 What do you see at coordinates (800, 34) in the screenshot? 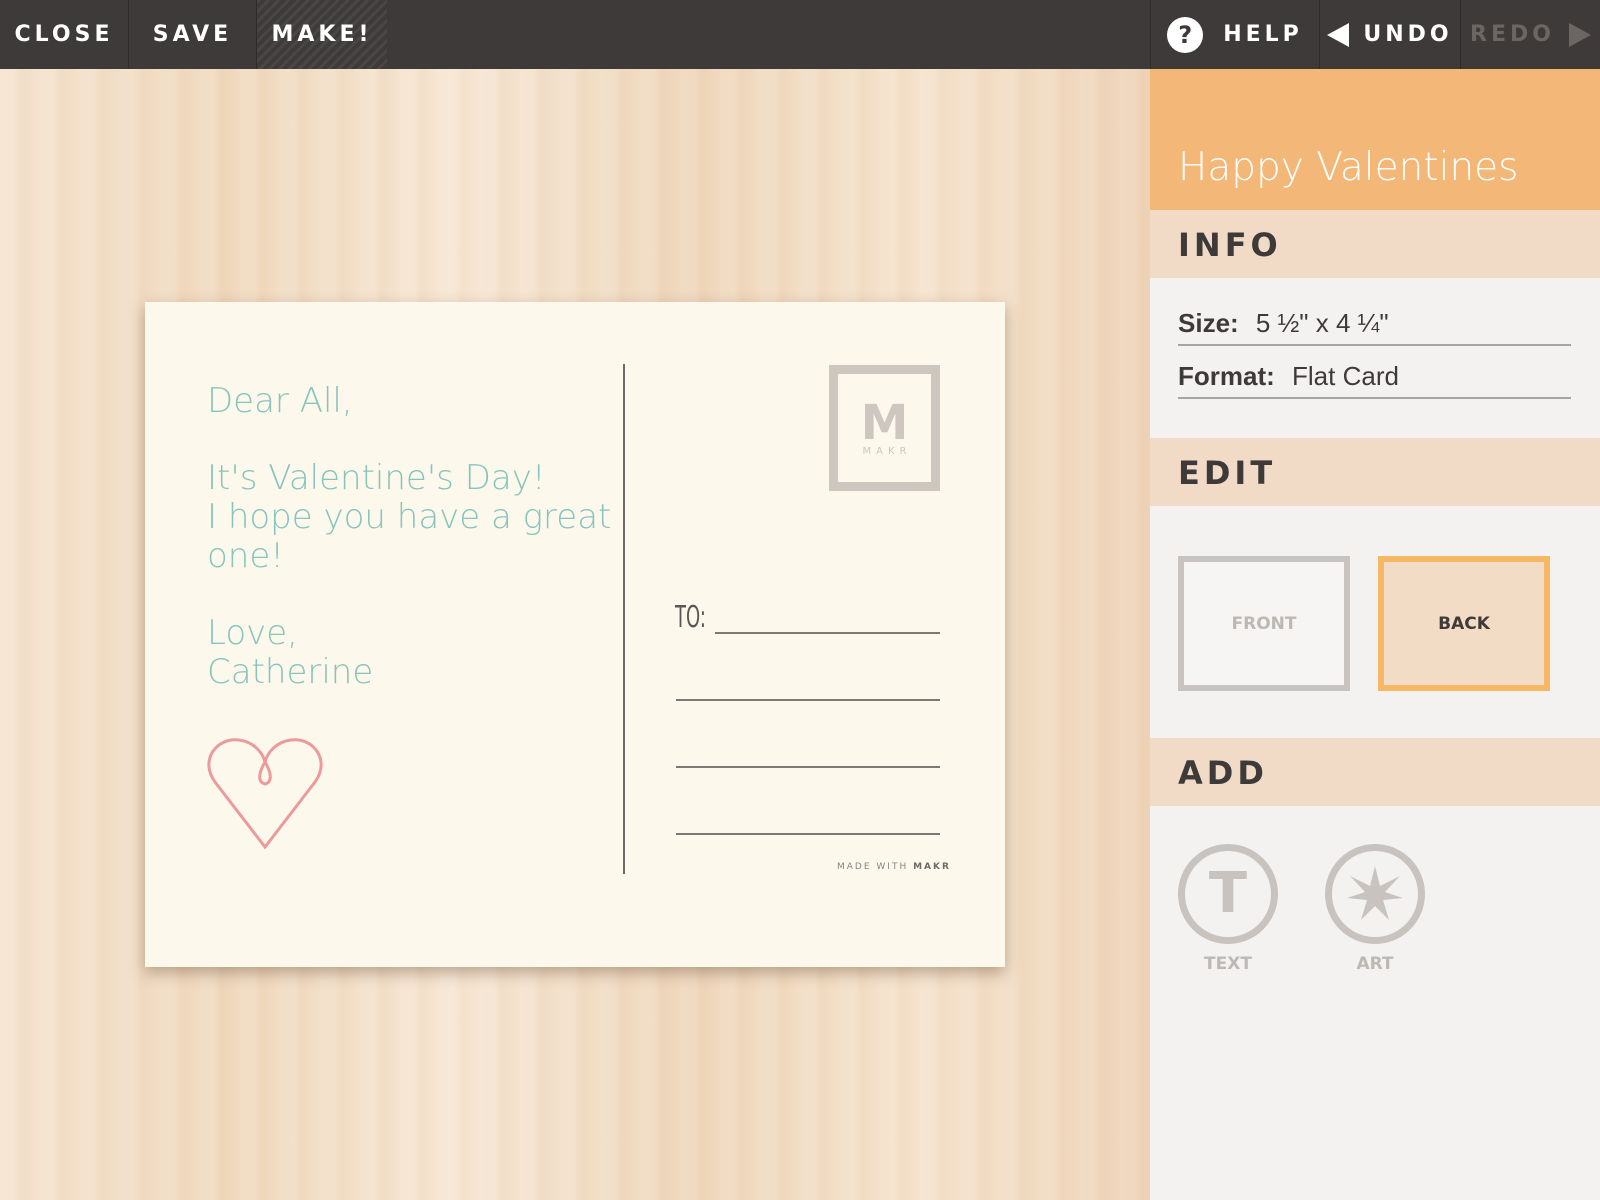
I see `top-toolbar: CLOSE SAVE MAKE! ? HELP UNDO REDO` at bounding box center [800, 34].